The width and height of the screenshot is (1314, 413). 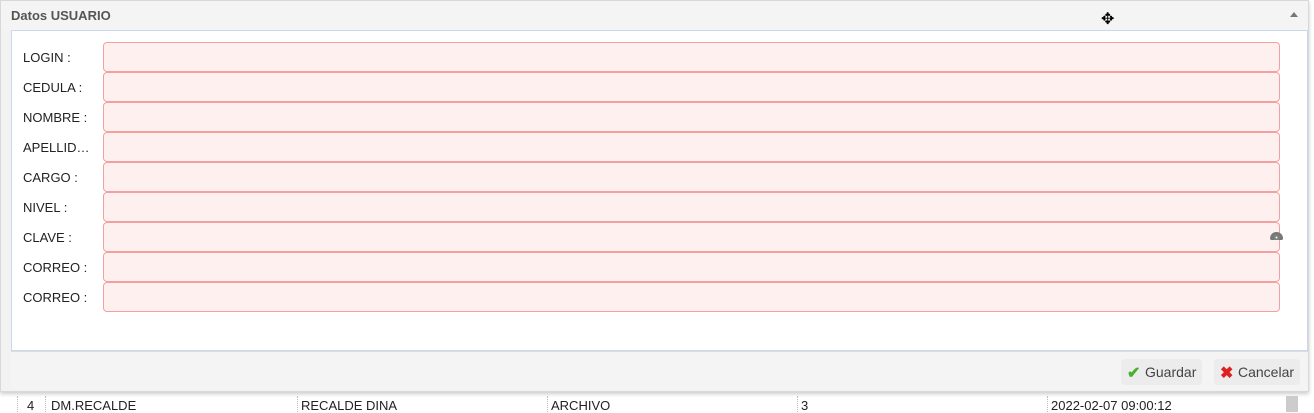 What do you see at coordinates (581, 405) in the screenshot?
I see `cell-cargo: ARCHIVO` at bounding box center [581, 405].